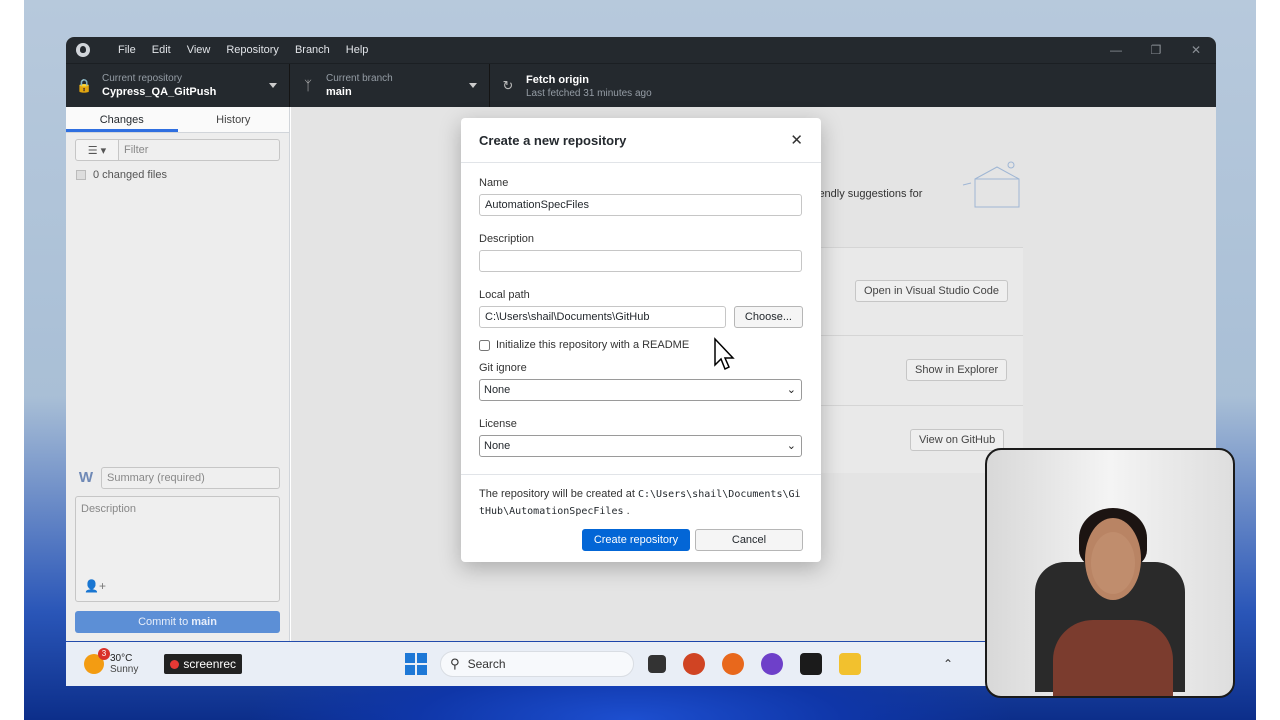  What do you see at coordinates (455, 663) in the screenshot?
I see `search-icon: ⚲` at bounding box center [455, 663].